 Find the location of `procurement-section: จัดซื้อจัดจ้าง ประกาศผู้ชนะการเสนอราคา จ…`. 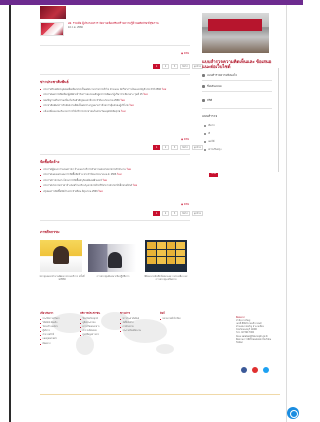

procurement-section: จัดซื้อจัดจ้าง ประกาศผู้ชนะการเสนอราคา จ… is located at coordinates (115, 177).